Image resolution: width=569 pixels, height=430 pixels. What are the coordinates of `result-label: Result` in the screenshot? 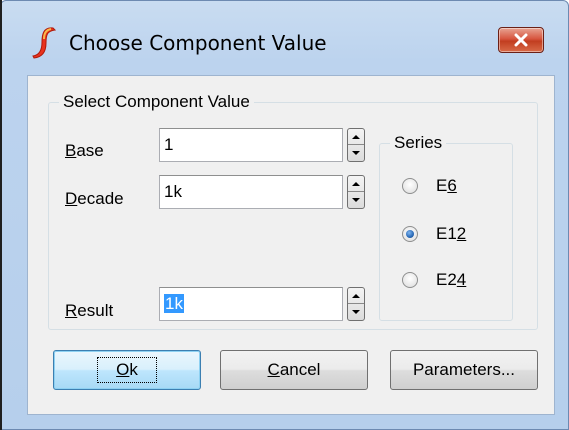 It's located at (89, 310).